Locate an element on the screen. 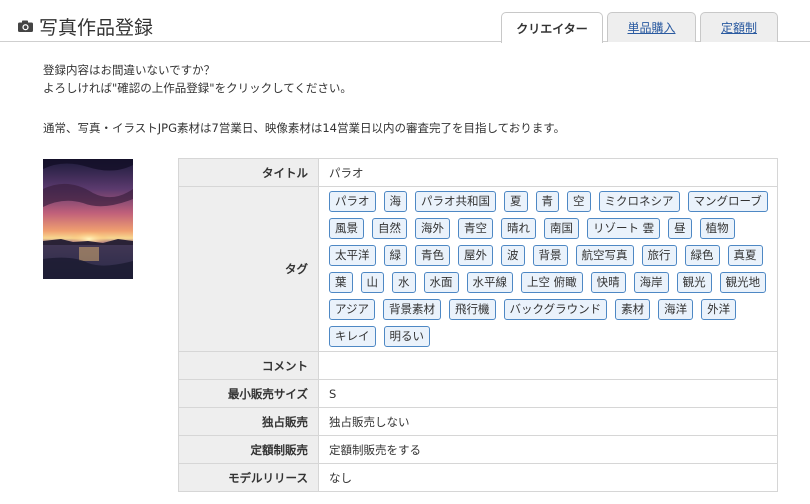 This screenshot has height=504, width=810. model-release-row: モデルリリース なし is located at coordinates (478, 477).